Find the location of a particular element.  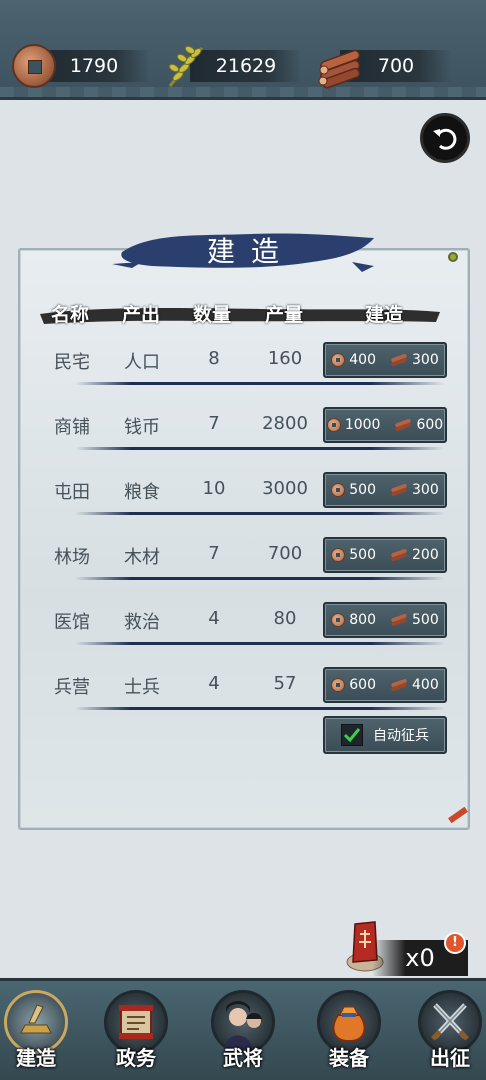

building-name: 商铺 is located at coordinates (72, 427).